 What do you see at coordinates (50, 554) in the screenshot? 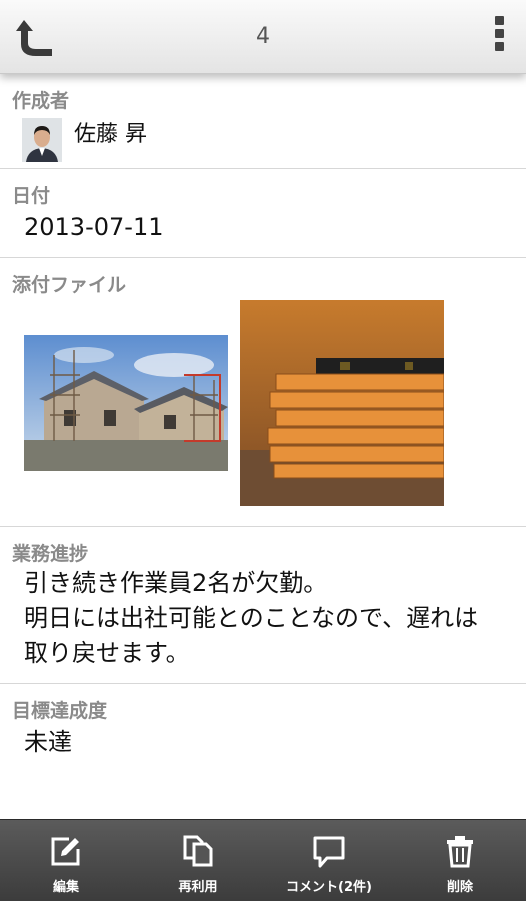
I see `progress-label: 業務進捗` at bounding box center [50, 554].